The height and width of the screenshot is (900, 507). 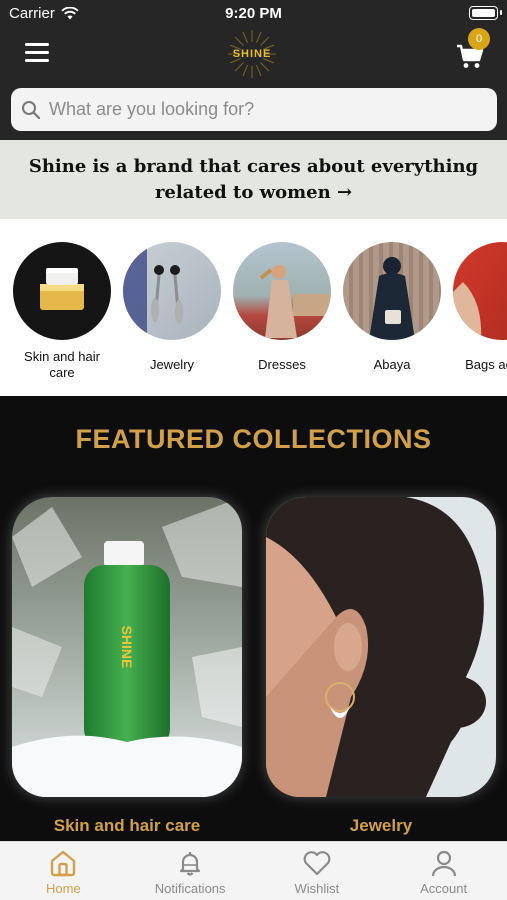 What do you see at coordinates (444, 888) in the screenshot?
I see `tab-label: Account` at bounding box center [444, 888].